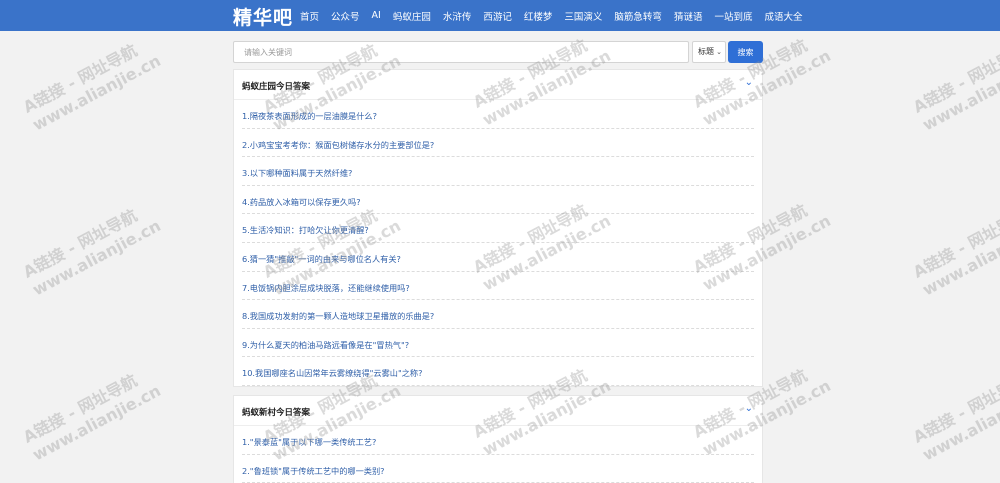  I want to click on question-link: 3.以下哪种面料属于天然纤维?, so click(297, 173).